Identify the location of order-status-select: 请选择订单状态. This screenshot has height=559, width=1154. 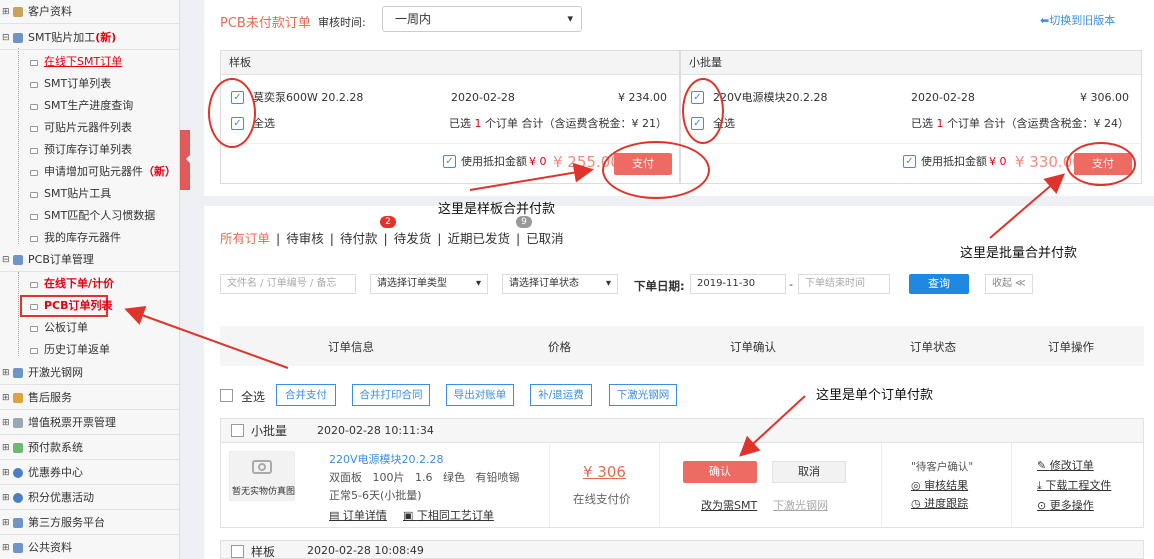
(560, 284).